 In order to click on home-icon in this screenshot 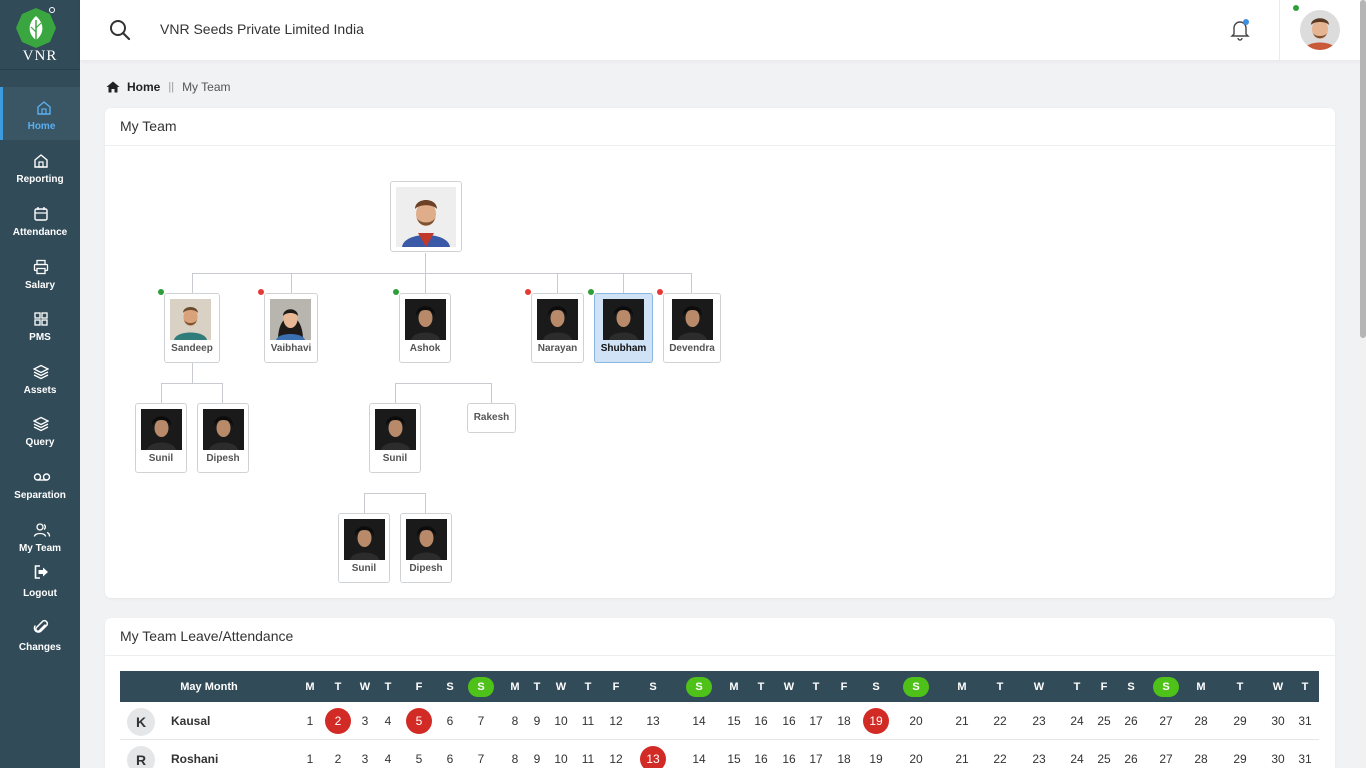, I will do `click(113, 87)`.